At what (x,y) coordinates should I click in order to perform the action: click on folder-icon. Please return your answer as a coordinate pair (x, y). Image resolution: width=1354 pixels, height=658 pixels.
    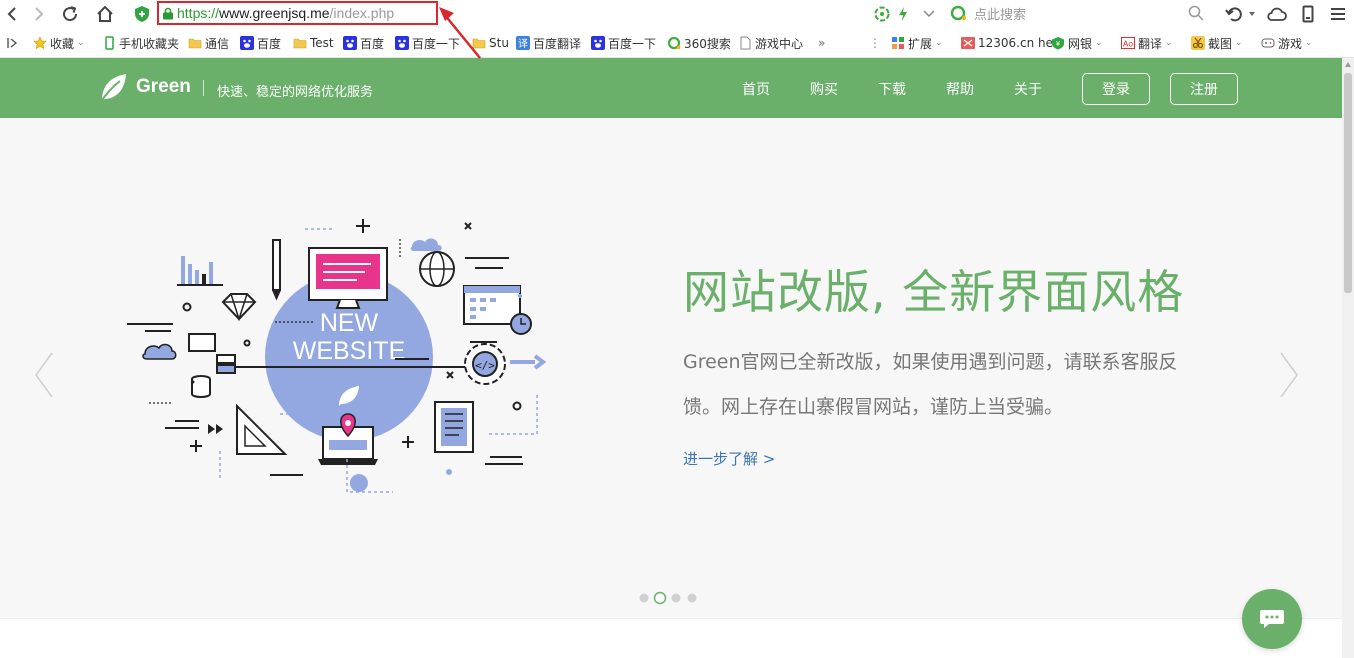
    Looking at the image, I should click on (300, 43).